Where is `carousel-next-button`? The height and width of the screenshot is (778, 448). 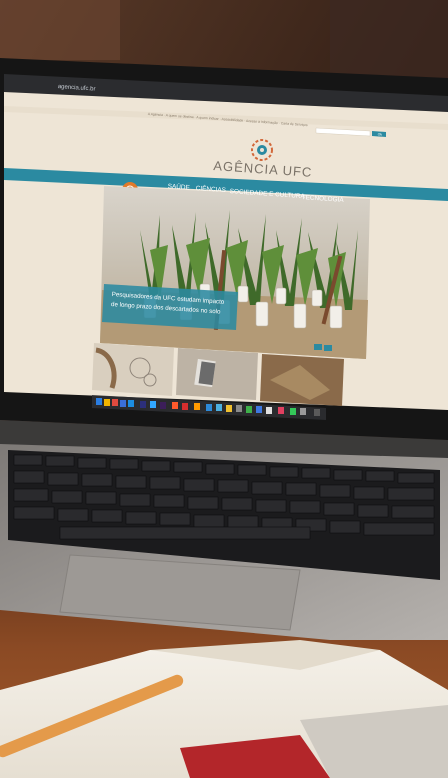
carousel-next-button is located at coordinates (328, 348).